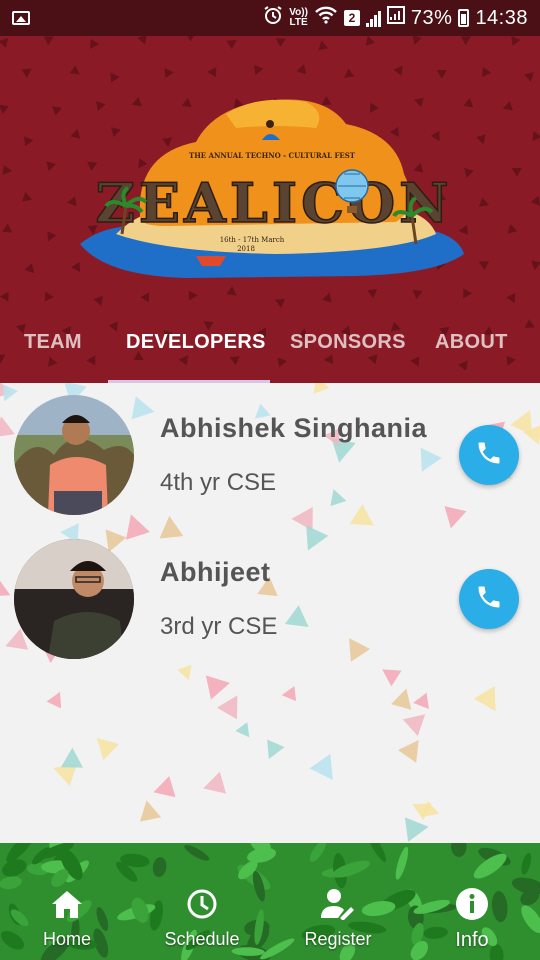 The image size is (540, 960). What do you see at coordinates (270, 456) in the screenshot?
I see `list-item: Abhishek Singhania 4th yr CSE` at bounding box center [270, 456].